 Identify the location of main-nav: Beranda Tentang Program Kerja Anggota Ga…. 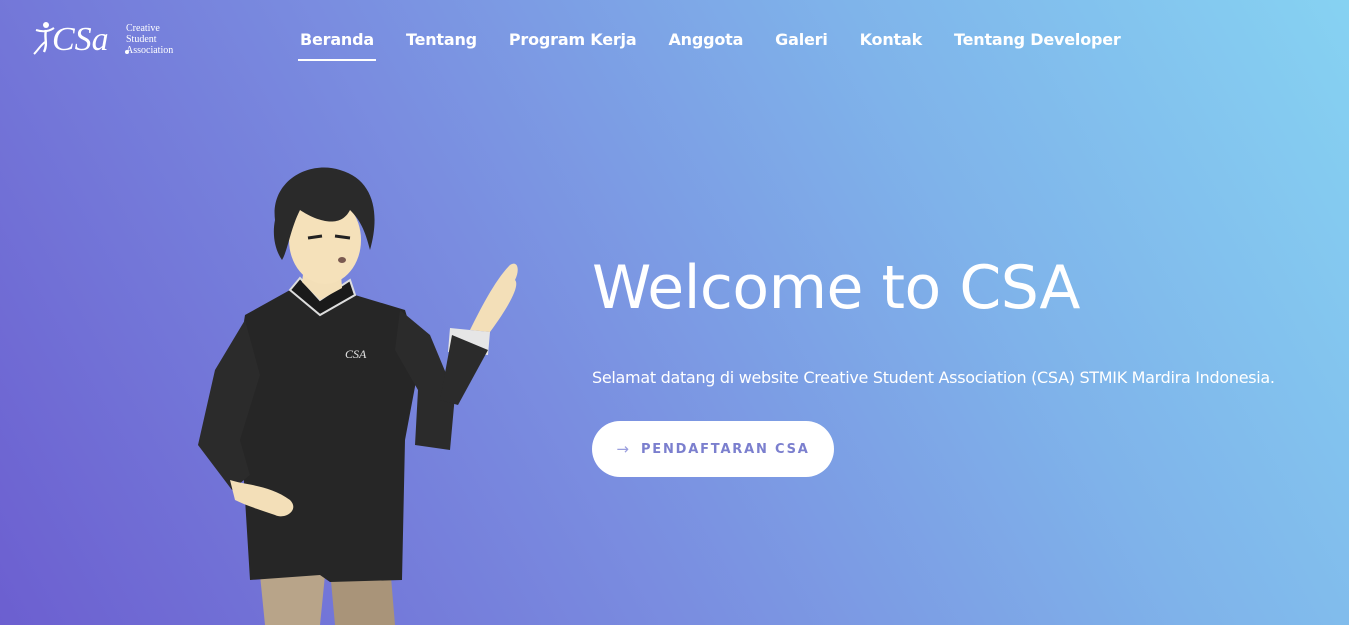
(710, 42).